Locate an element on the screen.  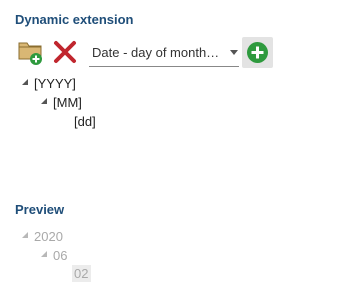
preview-node-label: 06 is located at coordinates (60, 255).